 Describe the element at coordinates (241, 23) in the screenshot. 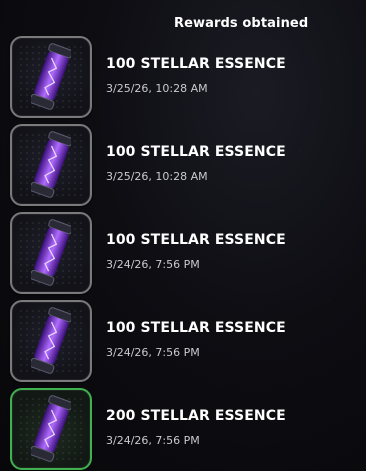

I see `page-title: Rewards obtained` at that location.